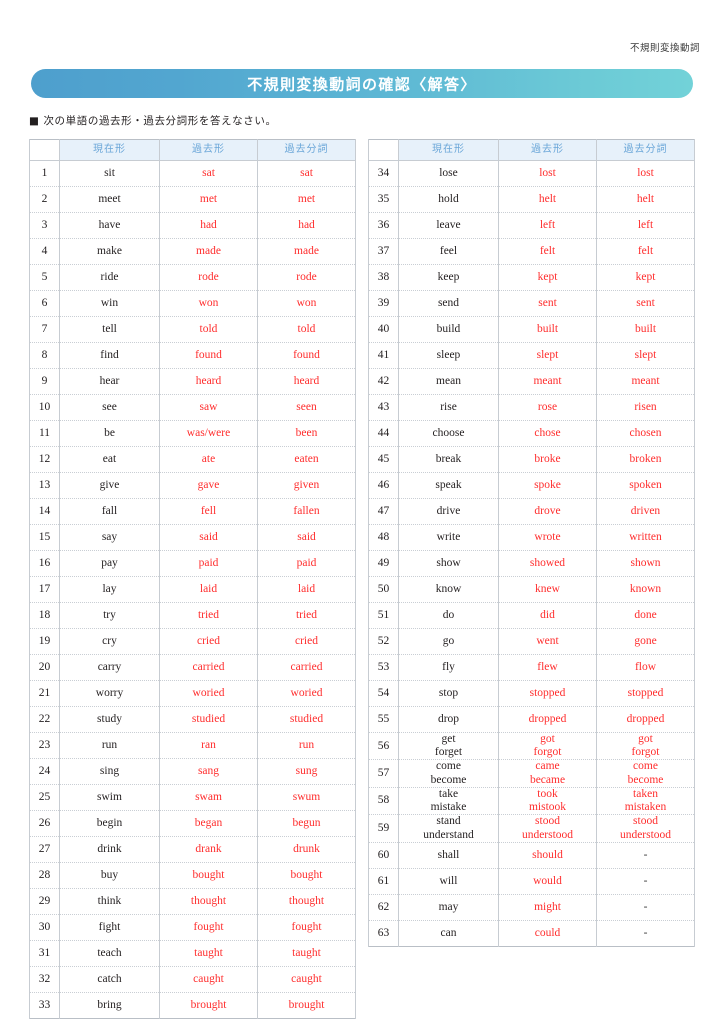 The image size is (724, 1024). What do you see at coordinates (109, 901) in the screenshot?
I see `cell-present-form: think` at bounding box center [109, 901].